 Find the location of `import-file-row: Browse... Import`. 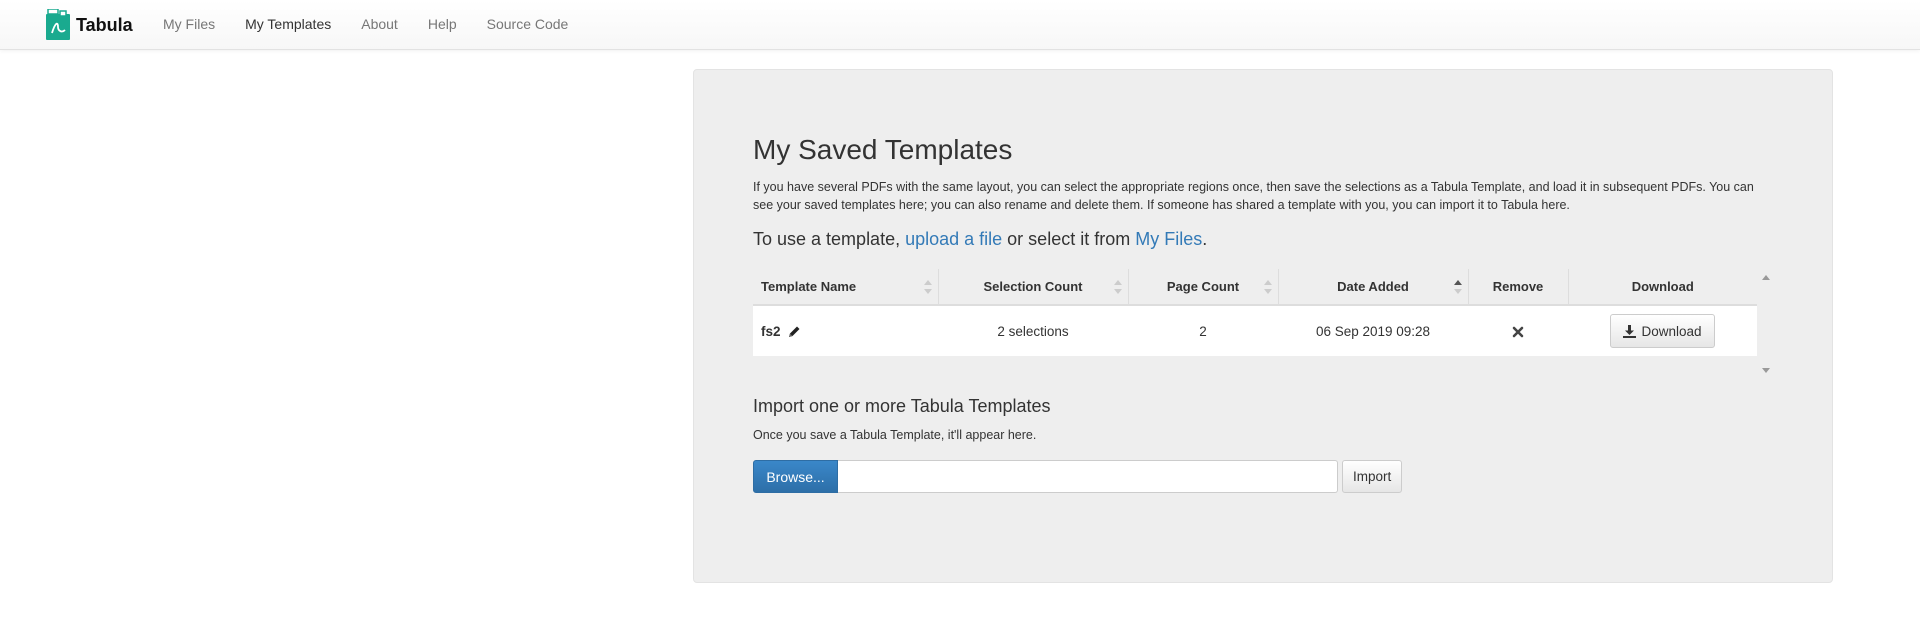

import-file-row: Browse... Import is located at coordinates (1078, 476).